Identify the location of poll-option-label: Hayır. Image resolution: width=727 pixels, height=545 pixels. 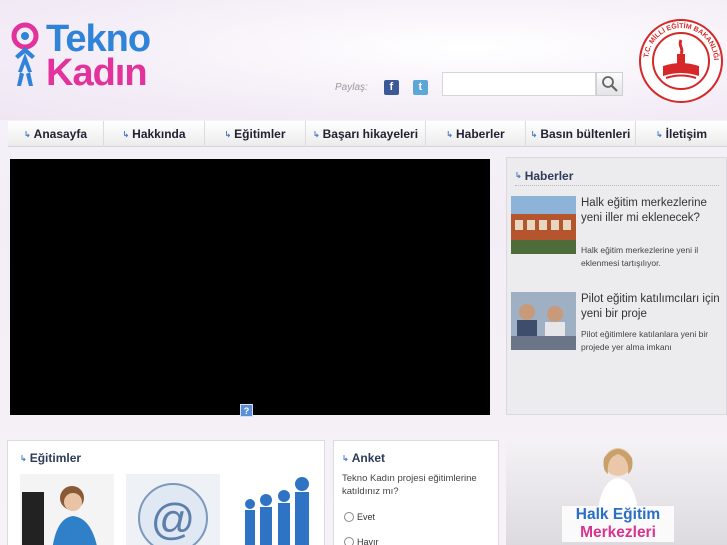
(368, 541).